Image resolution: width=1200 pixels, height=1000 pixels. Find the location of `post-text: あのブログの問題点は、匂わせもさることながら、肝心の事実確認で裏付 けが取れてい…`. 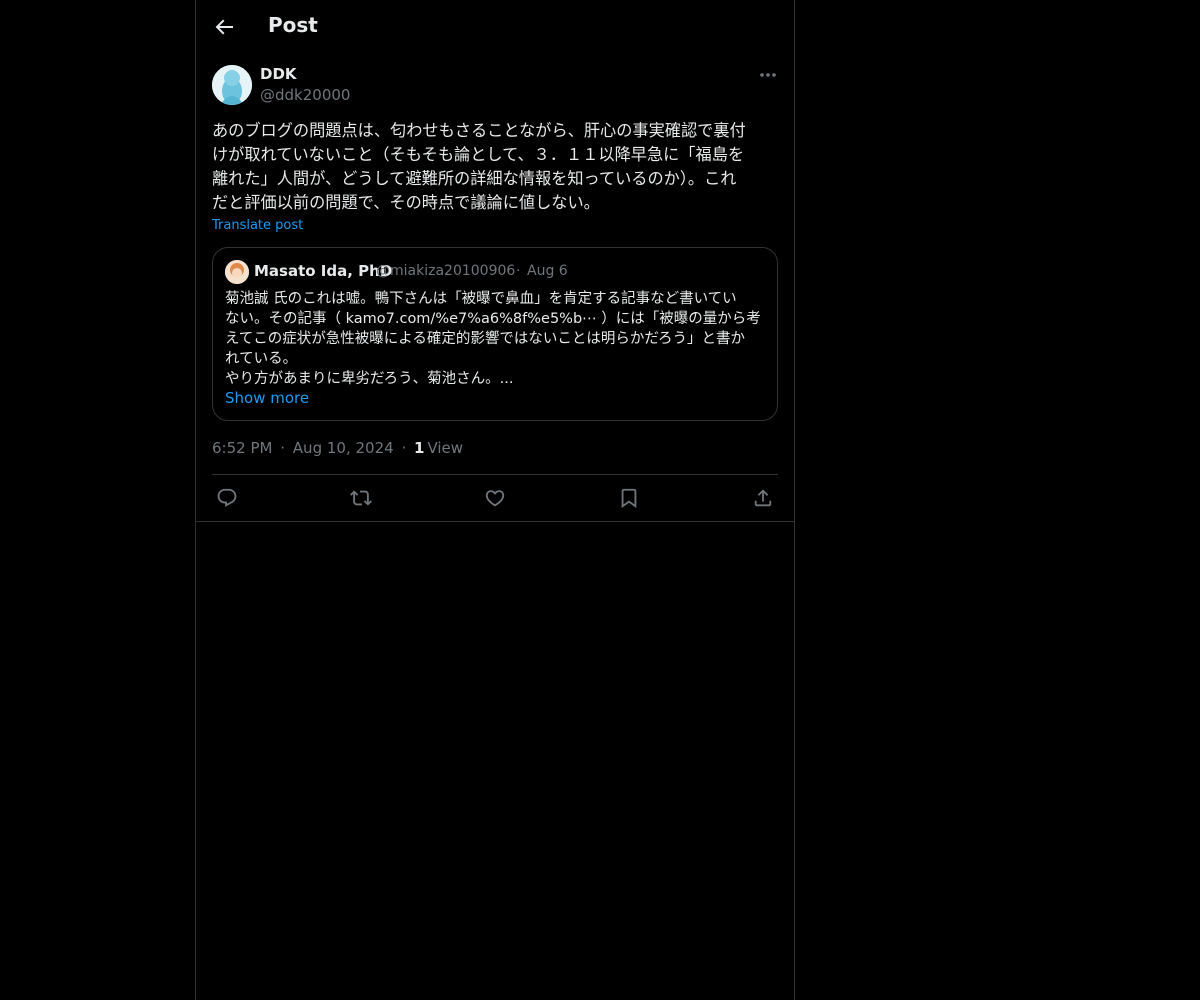

post-text: あのブログの問題点は、匂わせもさることながら、肝心の事実確認で裏付 けが取れてい… is located at coordinates (479, 166).